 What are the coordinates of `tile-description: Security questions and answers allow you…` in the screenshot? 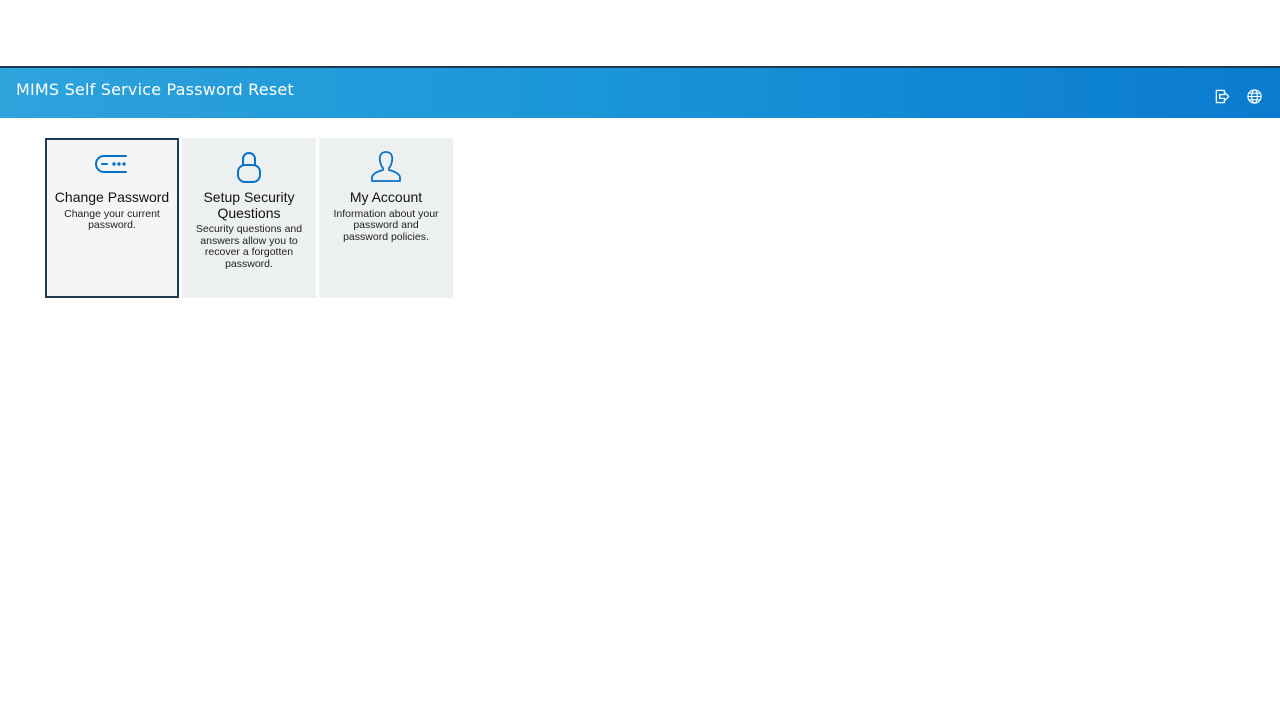 It's located at (249, 246).